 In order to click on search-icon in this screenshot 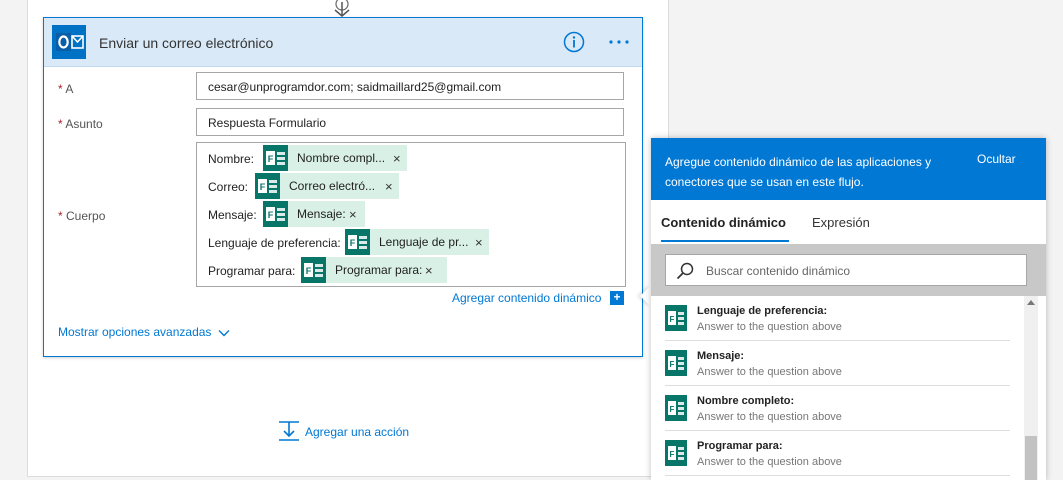, I will do `click(685, 271)`.